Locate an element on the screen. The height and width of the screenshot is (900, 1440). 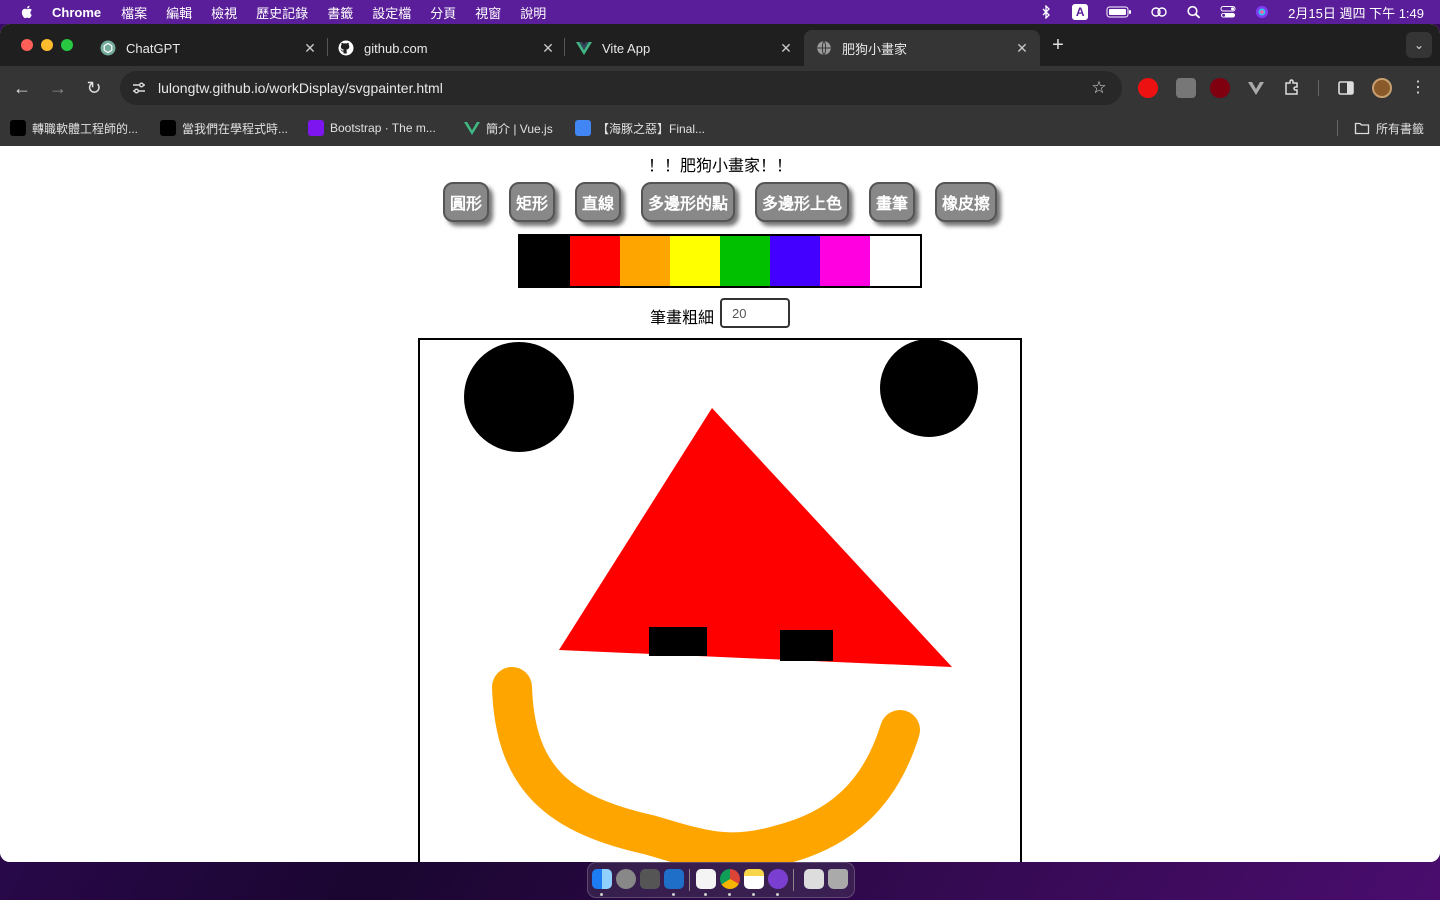
color-swatch-orange is located at coordinates (645, 261).